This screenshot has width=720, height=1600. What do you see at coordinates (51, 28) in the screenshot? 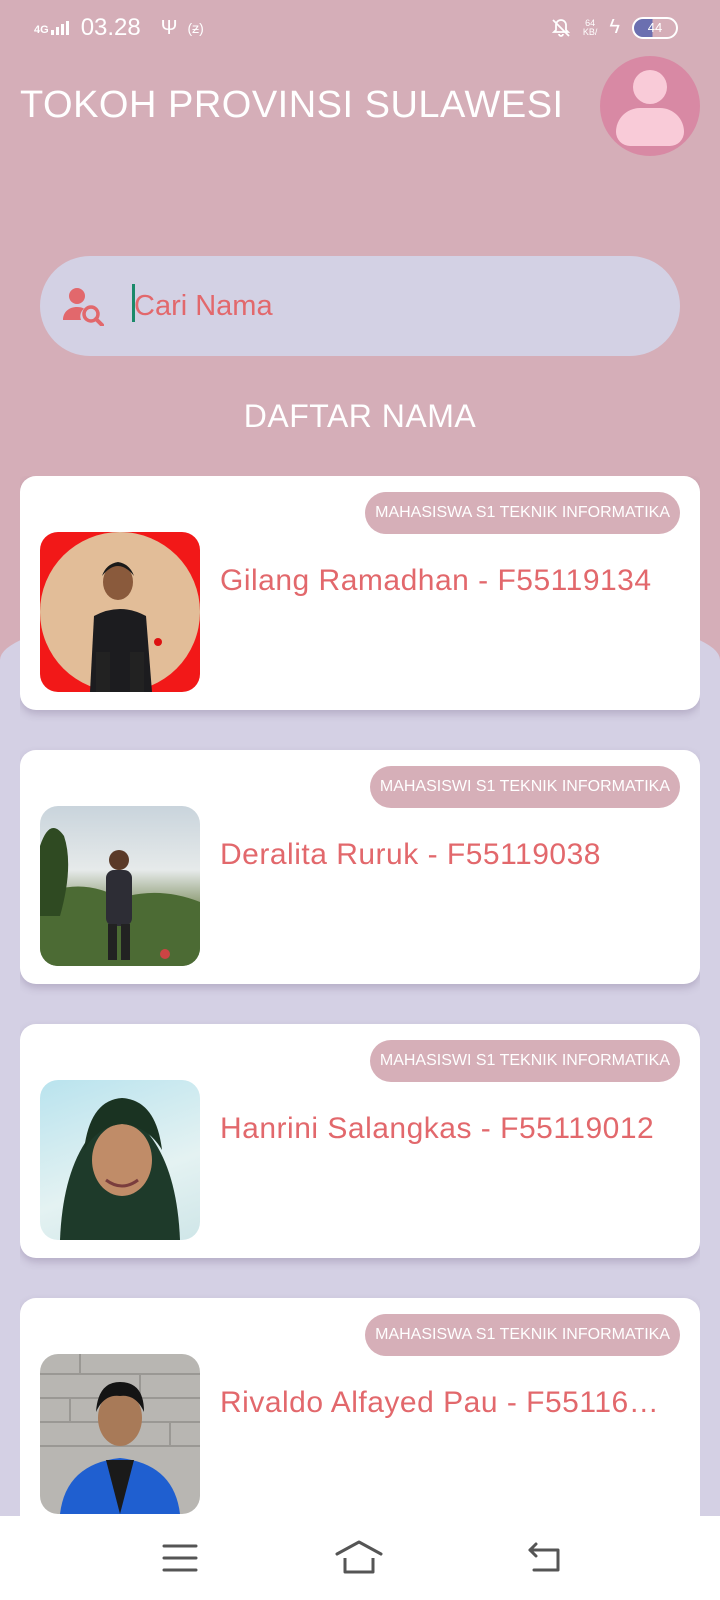
I see `signal-icon: 4G` at bounding box center [51, 28].